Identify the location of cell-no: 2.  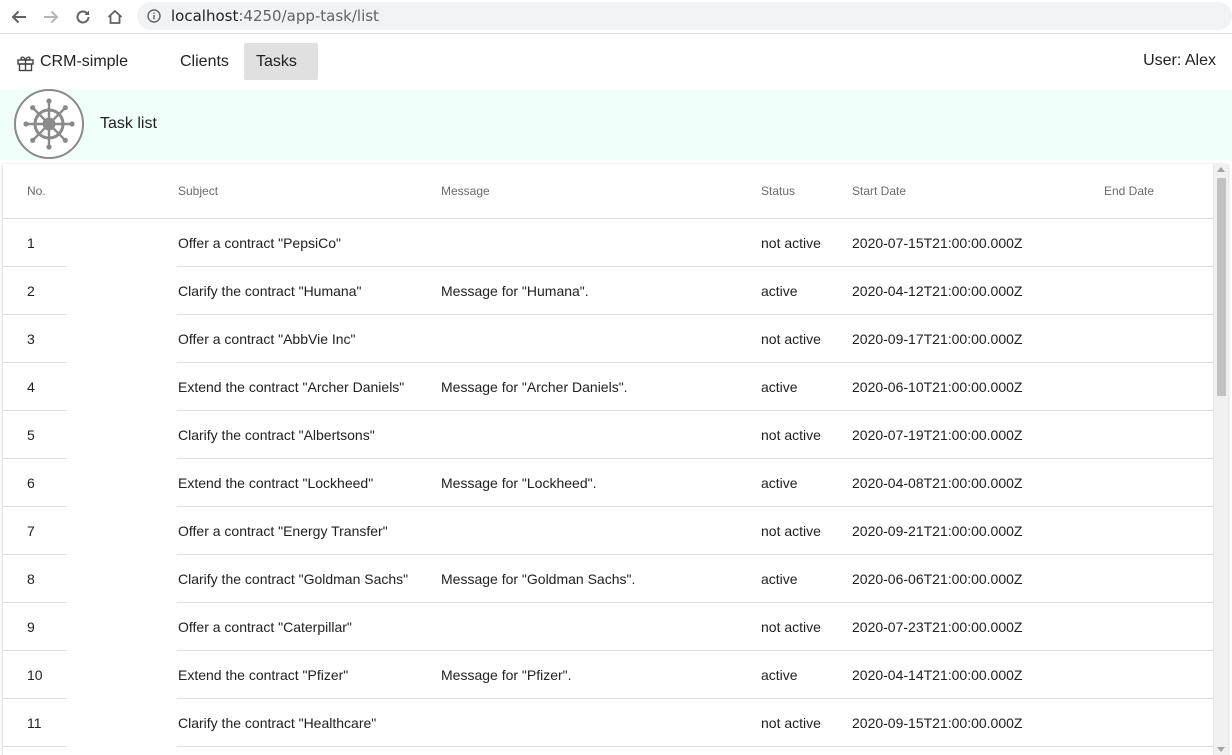
(31, 291).